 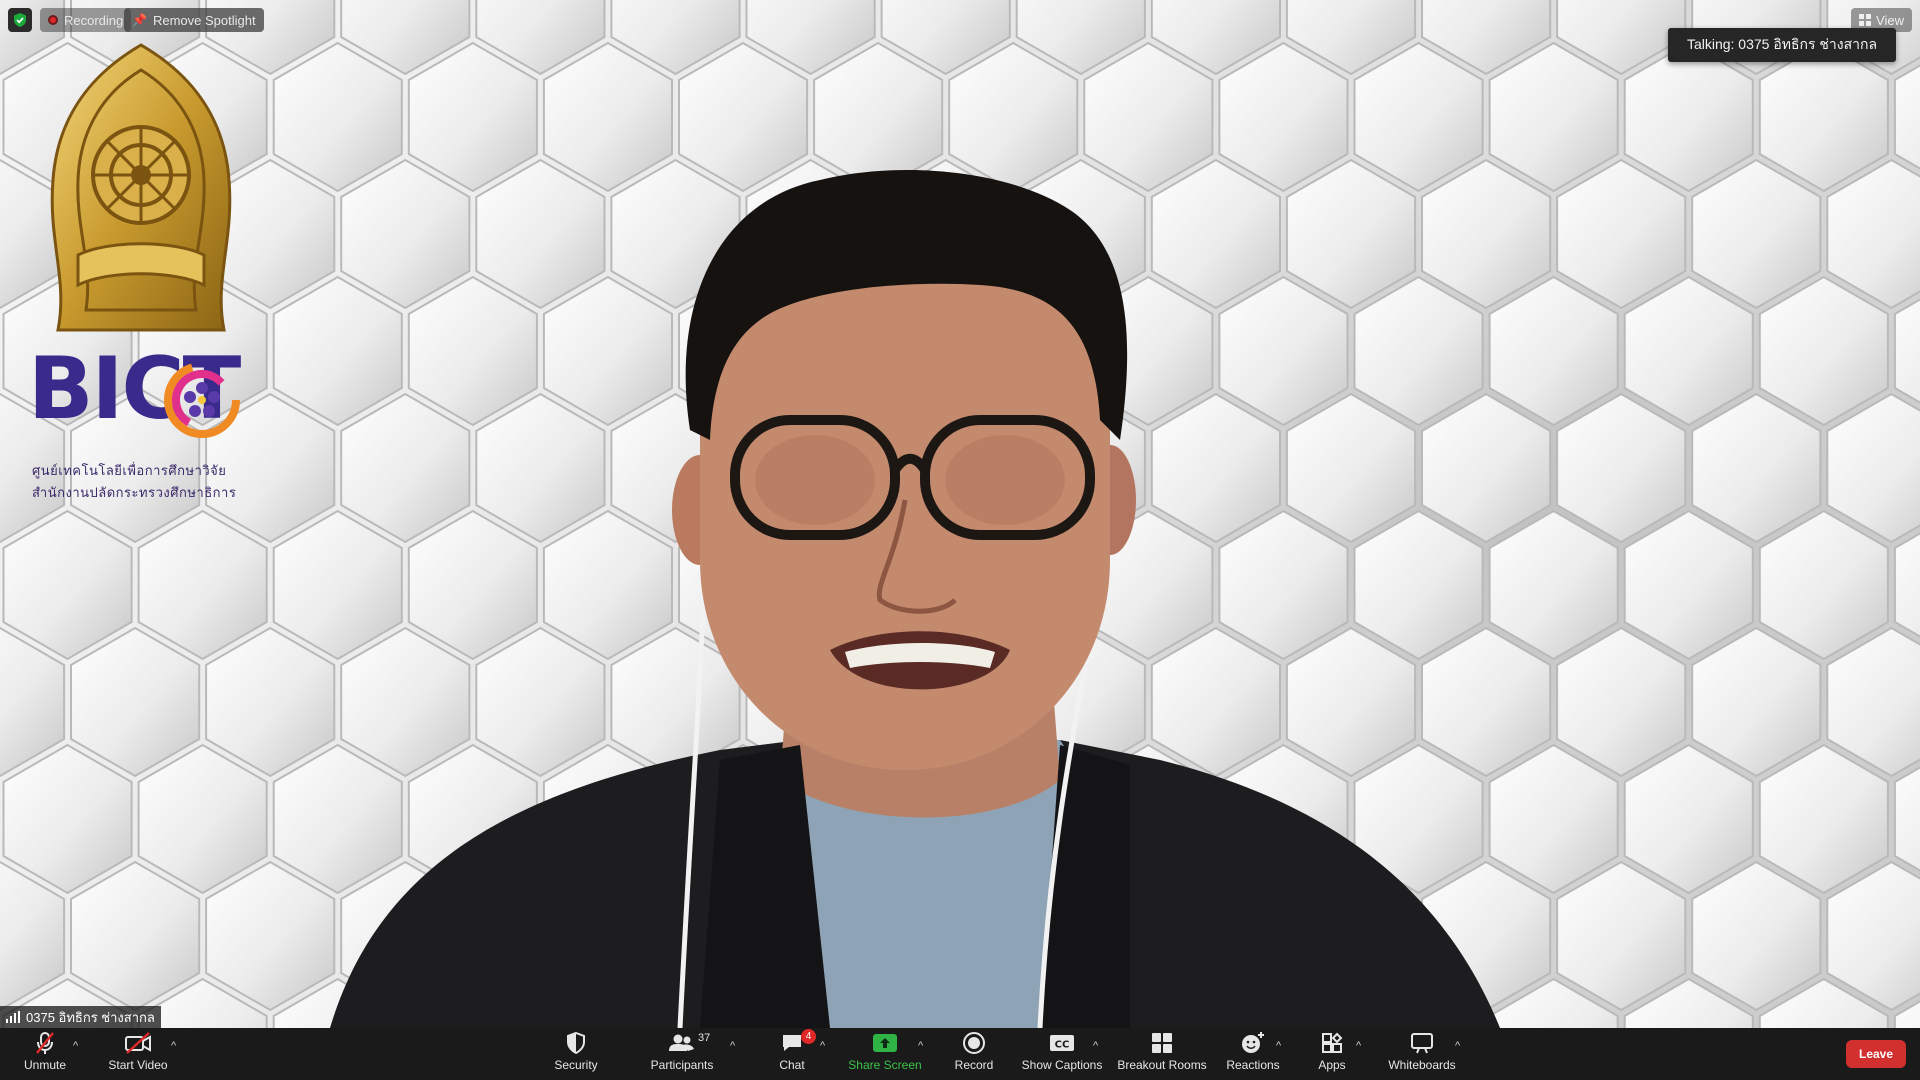 I want to click on share-screen-button: Share Screen, so click(x=885, y=1054).